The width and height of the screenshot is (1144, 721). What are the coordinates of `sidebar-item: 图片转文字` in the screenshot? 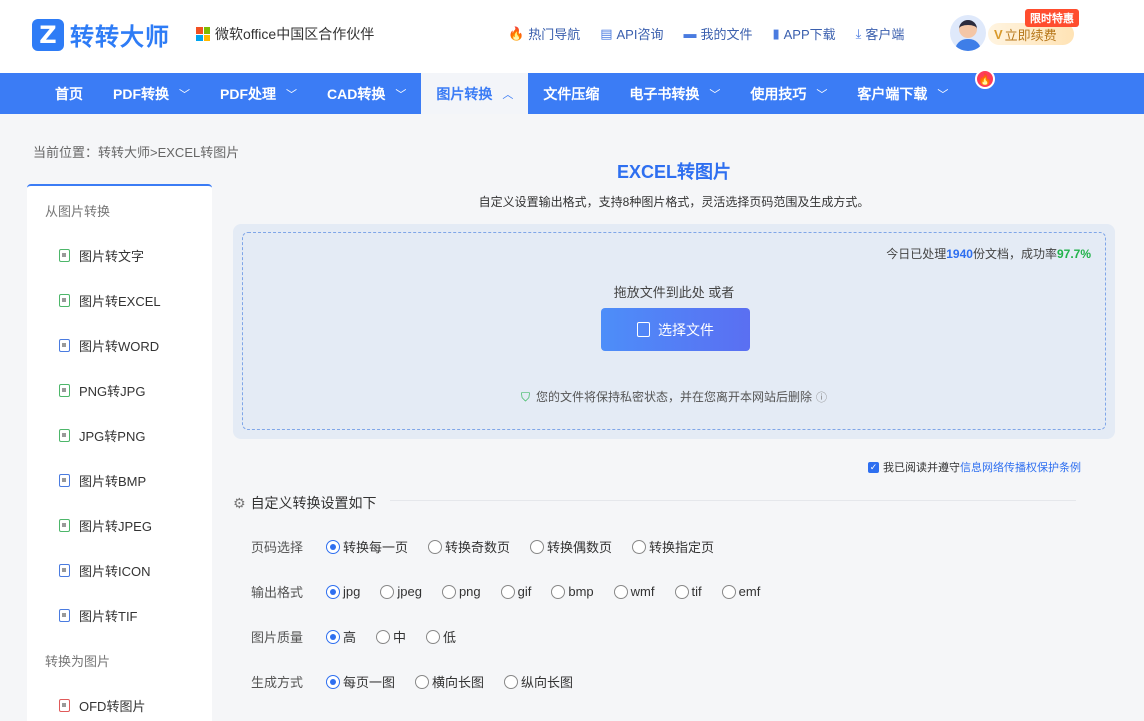 It's located at (101, 255).